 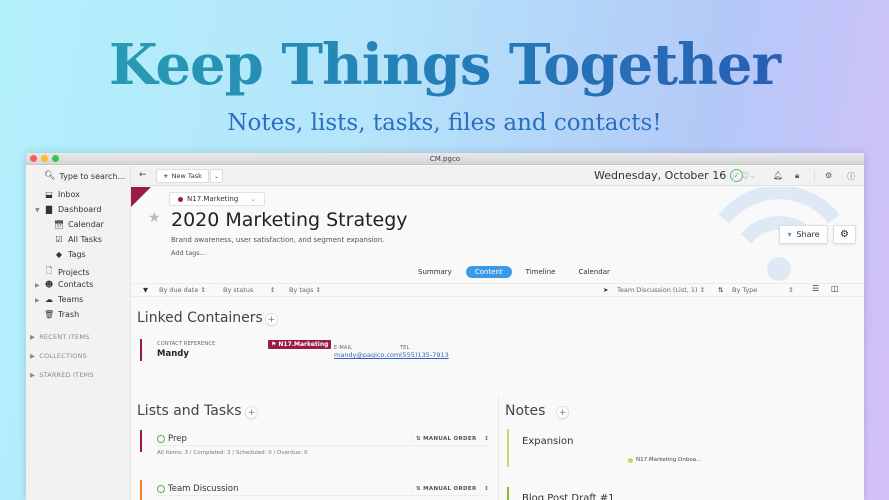 What do you see at coordinates (657, 290) in the screenshot?
I see `location-label: Team Discussion (List, 1)` at bounding box center [657, 290].